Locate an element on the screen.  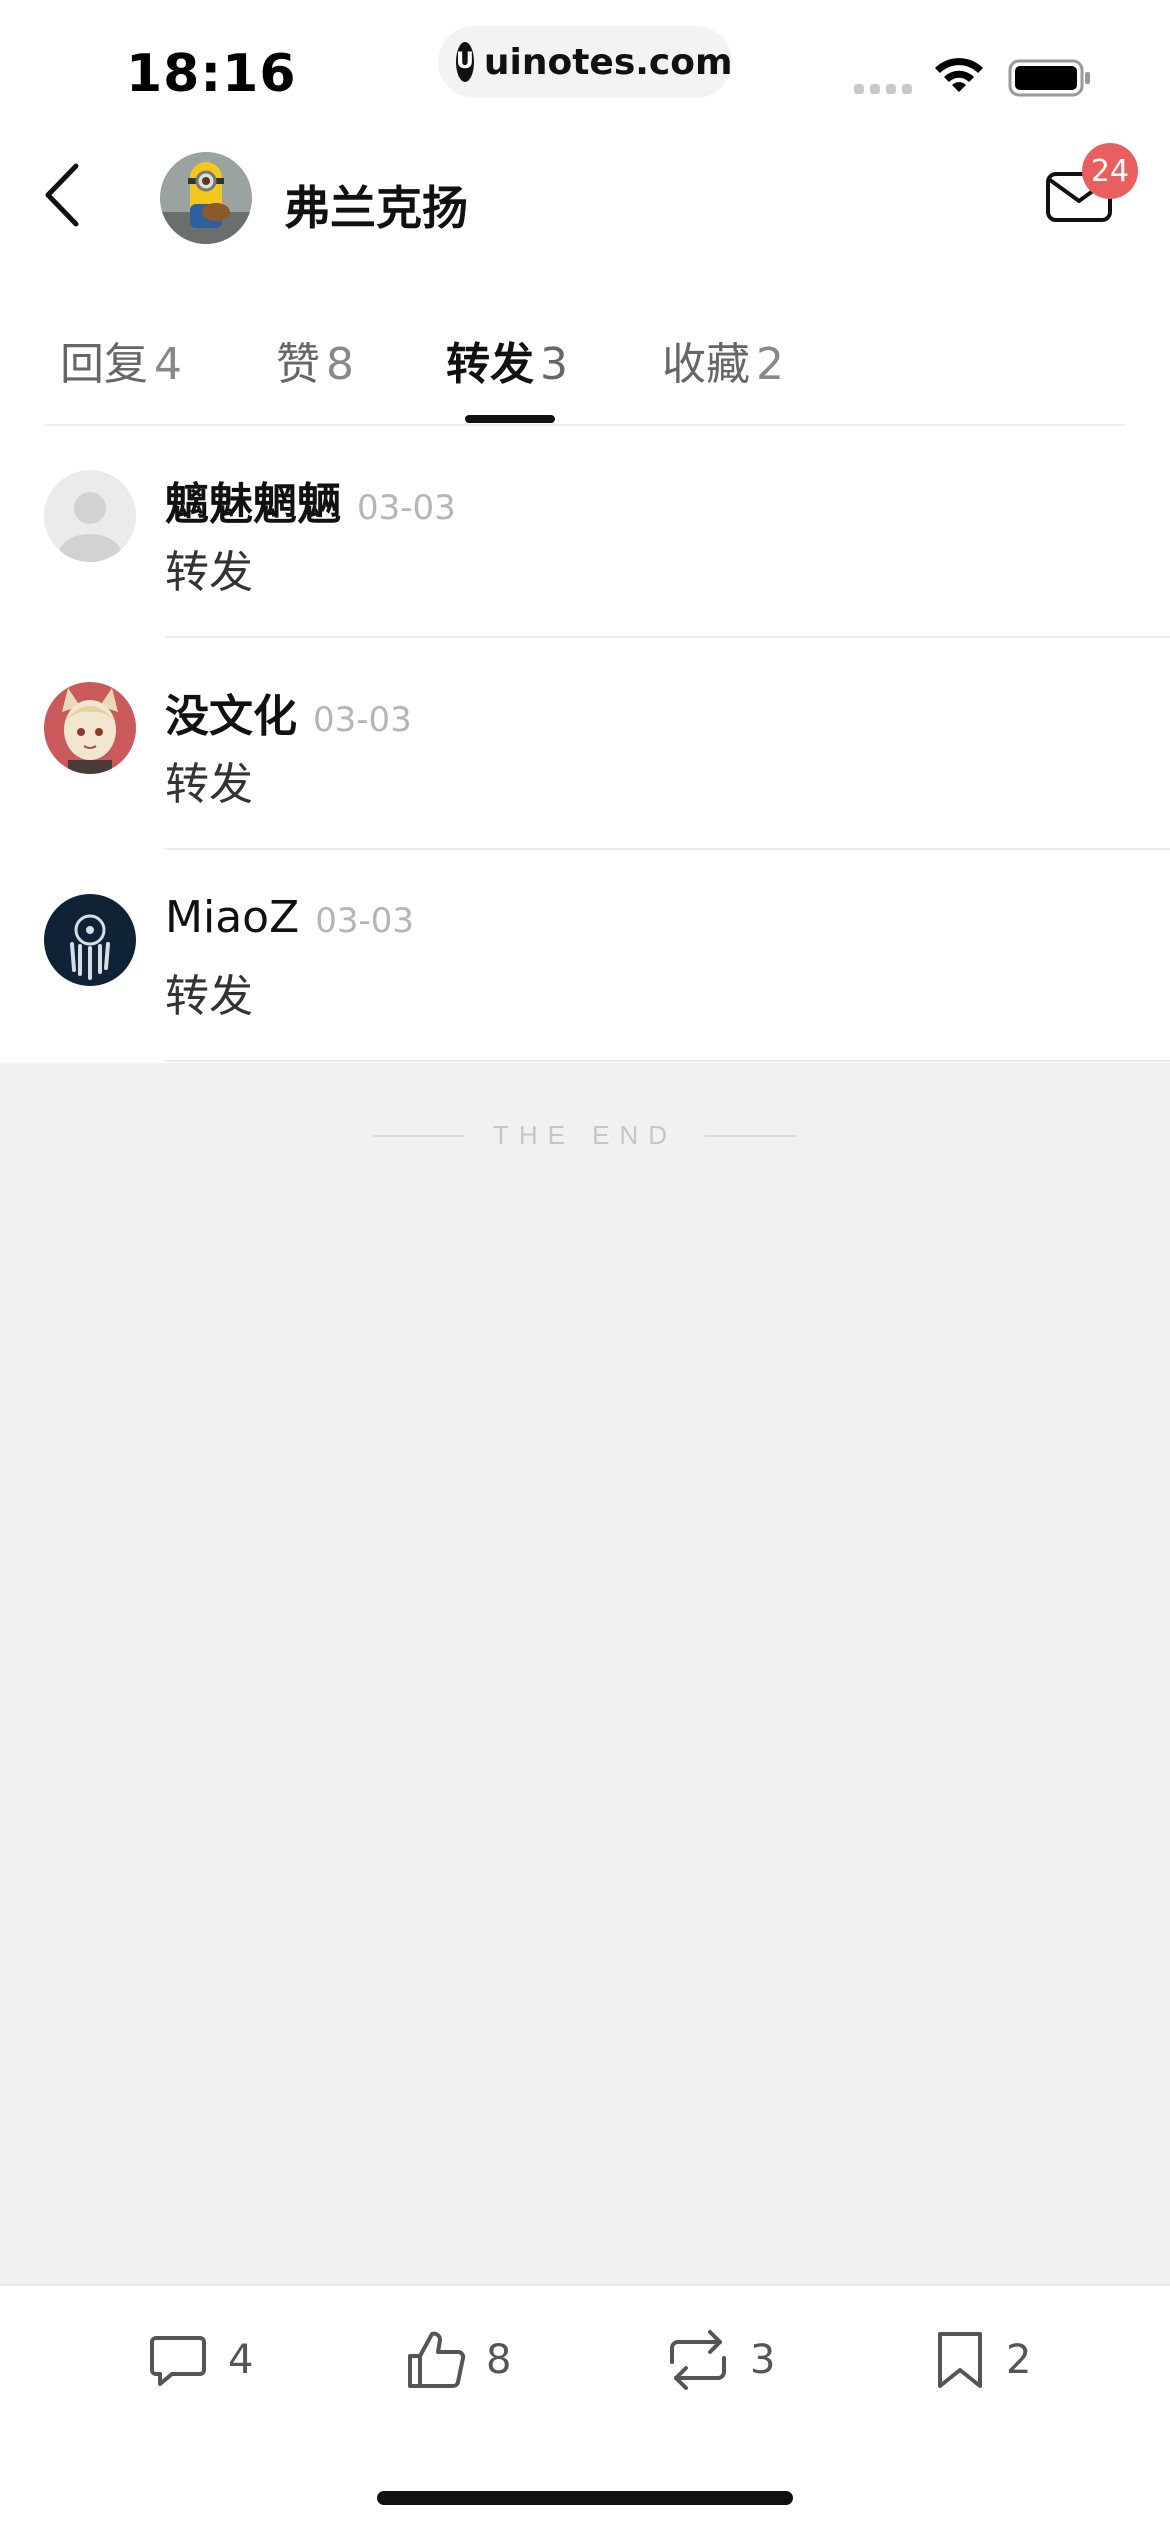
tab-replies: 回复 4 is located at coordinates (121, 360).